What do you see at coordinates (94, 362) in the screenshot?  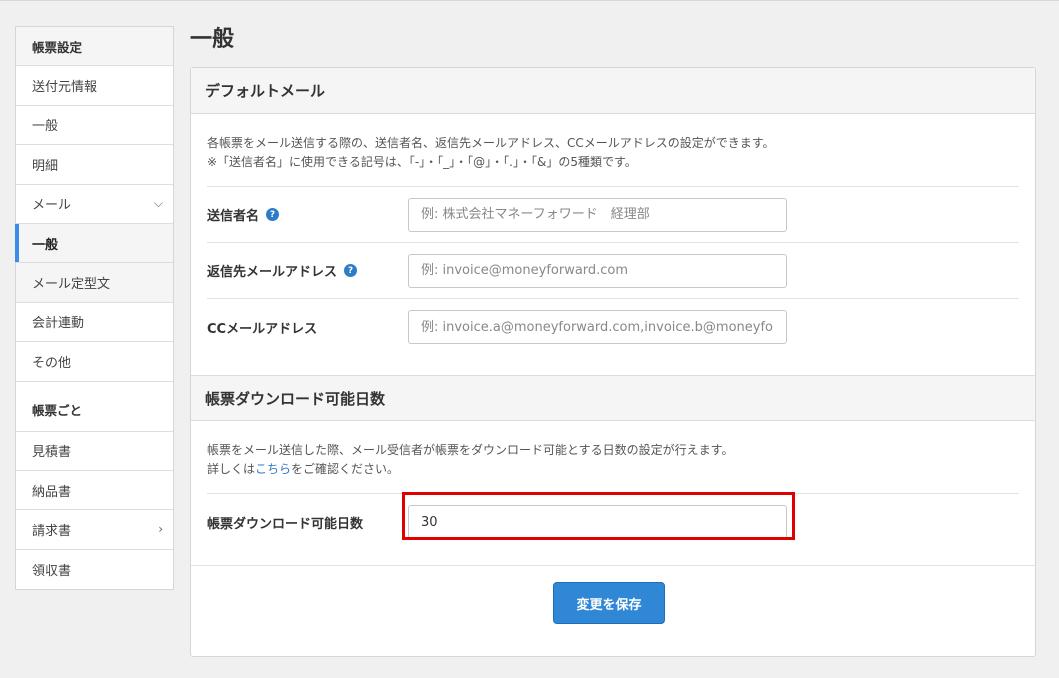 I see `sidebar-item-other: その他` at bounding box center [94, 362].